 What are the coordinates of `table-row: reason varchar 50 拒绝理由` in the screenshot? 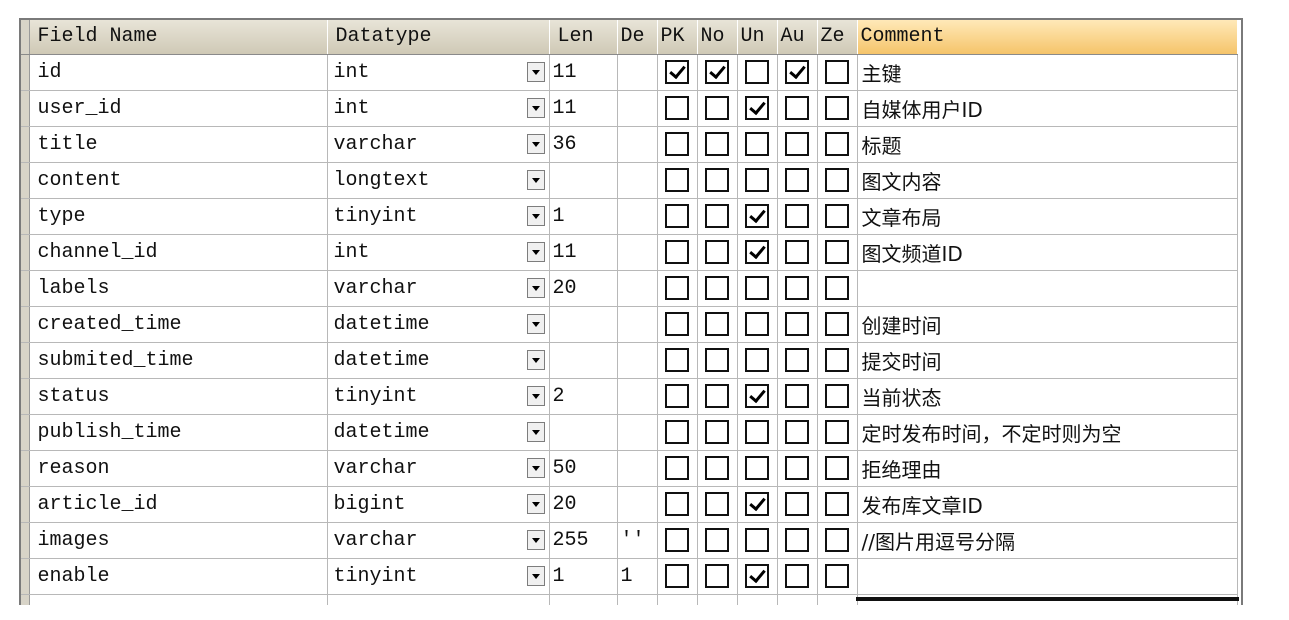 It's located at (629, 468).